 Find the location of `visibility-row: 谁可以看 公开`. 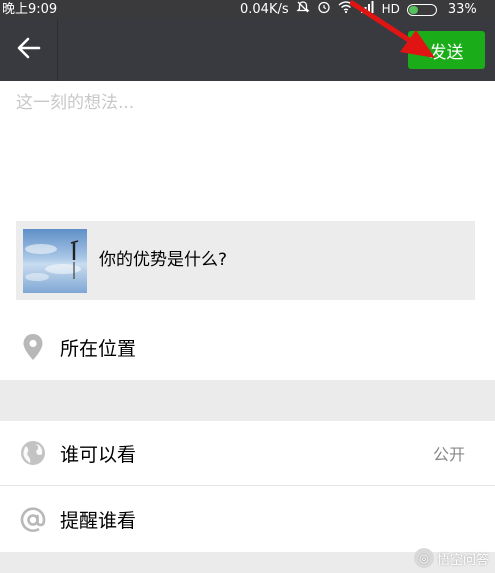

visibility-row: 谁可以看 公开 is located at coordinates (247, 453).